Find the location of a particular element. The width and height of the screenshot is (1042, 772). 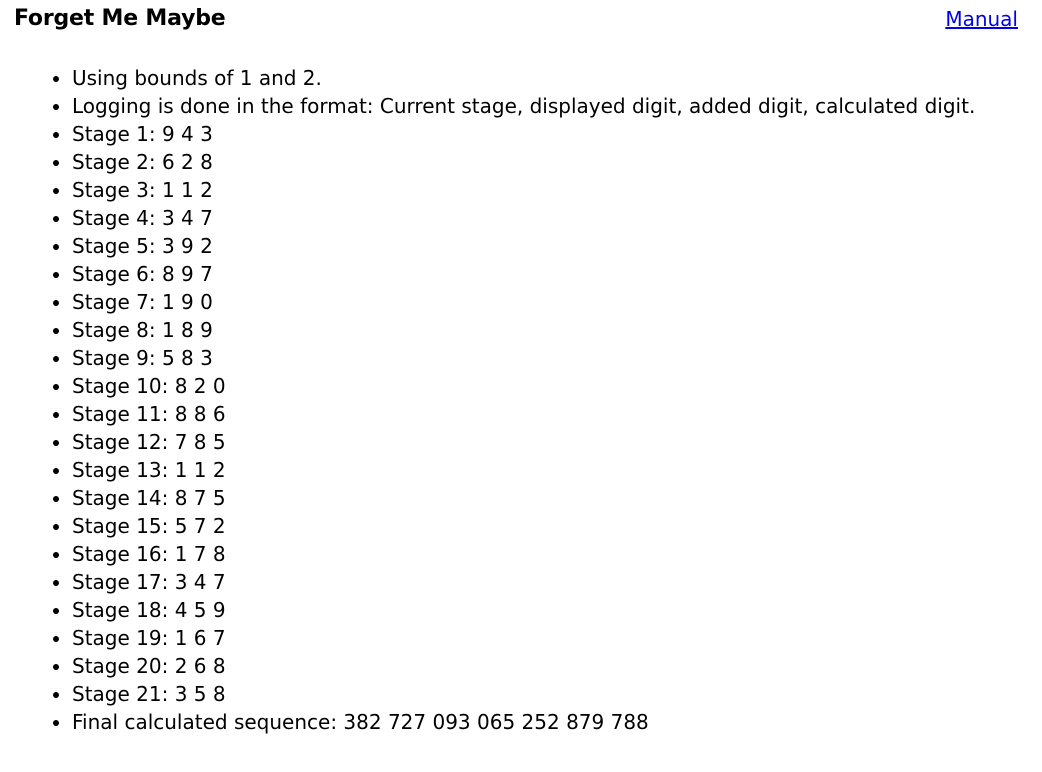

log-item-stage-13: Stage 13: 1 1 2 is located at coordinates (547, 470).